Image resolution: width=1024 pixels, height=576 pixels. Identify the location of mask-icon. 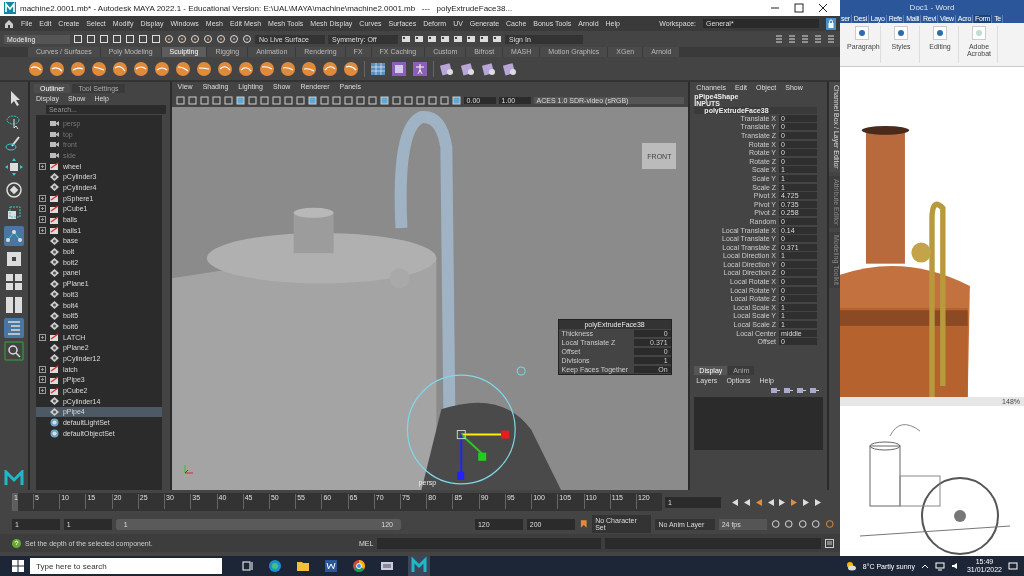
(399, 68).